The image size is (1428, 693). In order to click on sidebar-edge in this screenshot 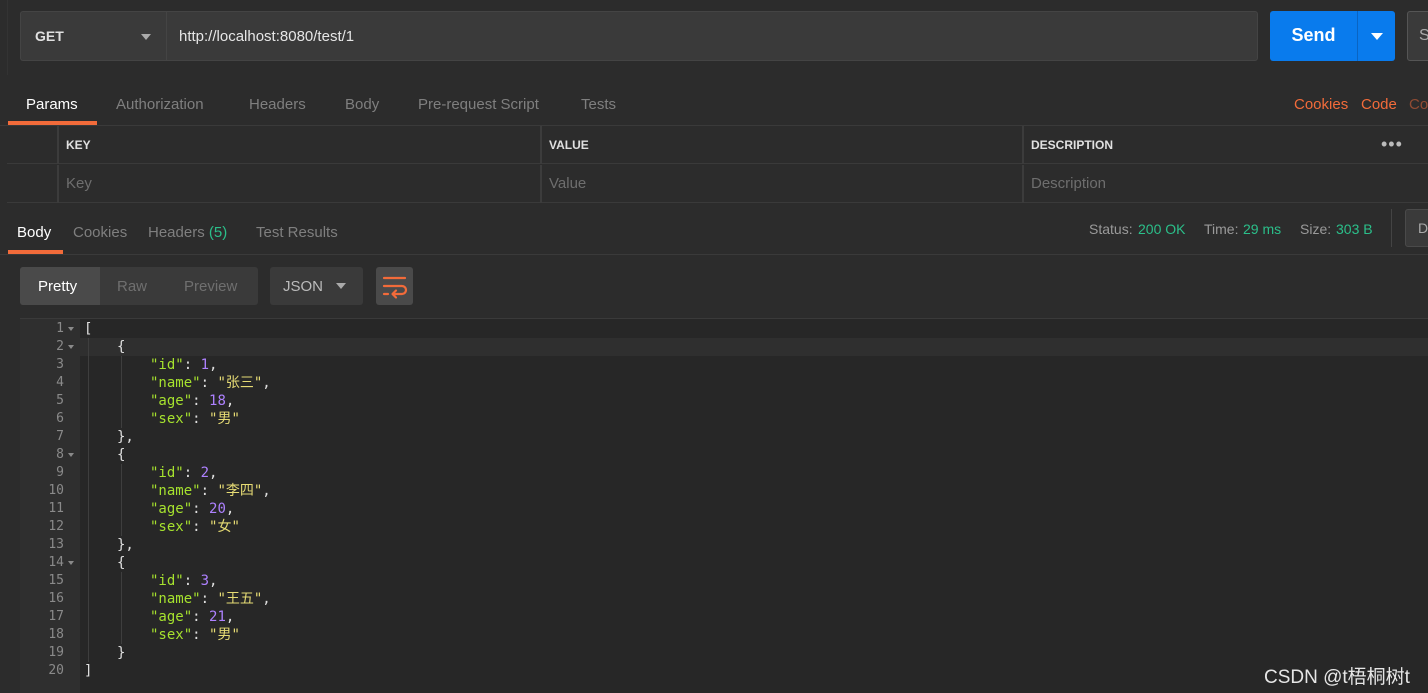, I will do `click(4, 37)`.